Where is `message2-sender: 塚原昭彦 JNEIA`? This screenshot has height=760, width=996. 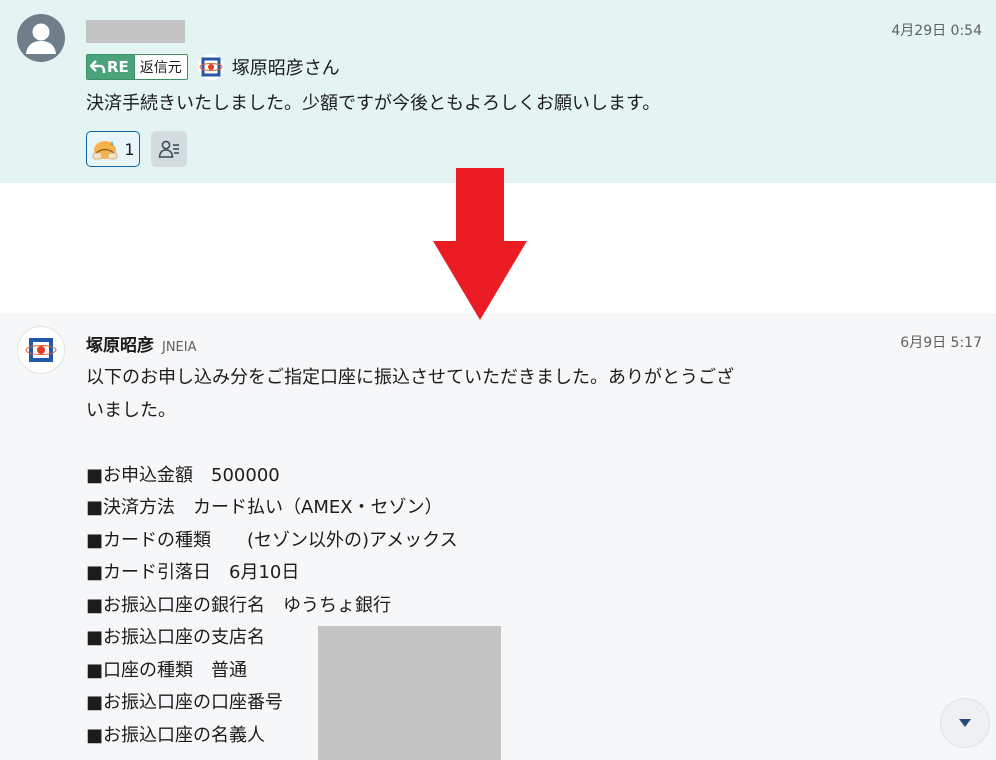
message2-sender: 塚原昭彦 JNEIA is located at coordinates (141, 343).